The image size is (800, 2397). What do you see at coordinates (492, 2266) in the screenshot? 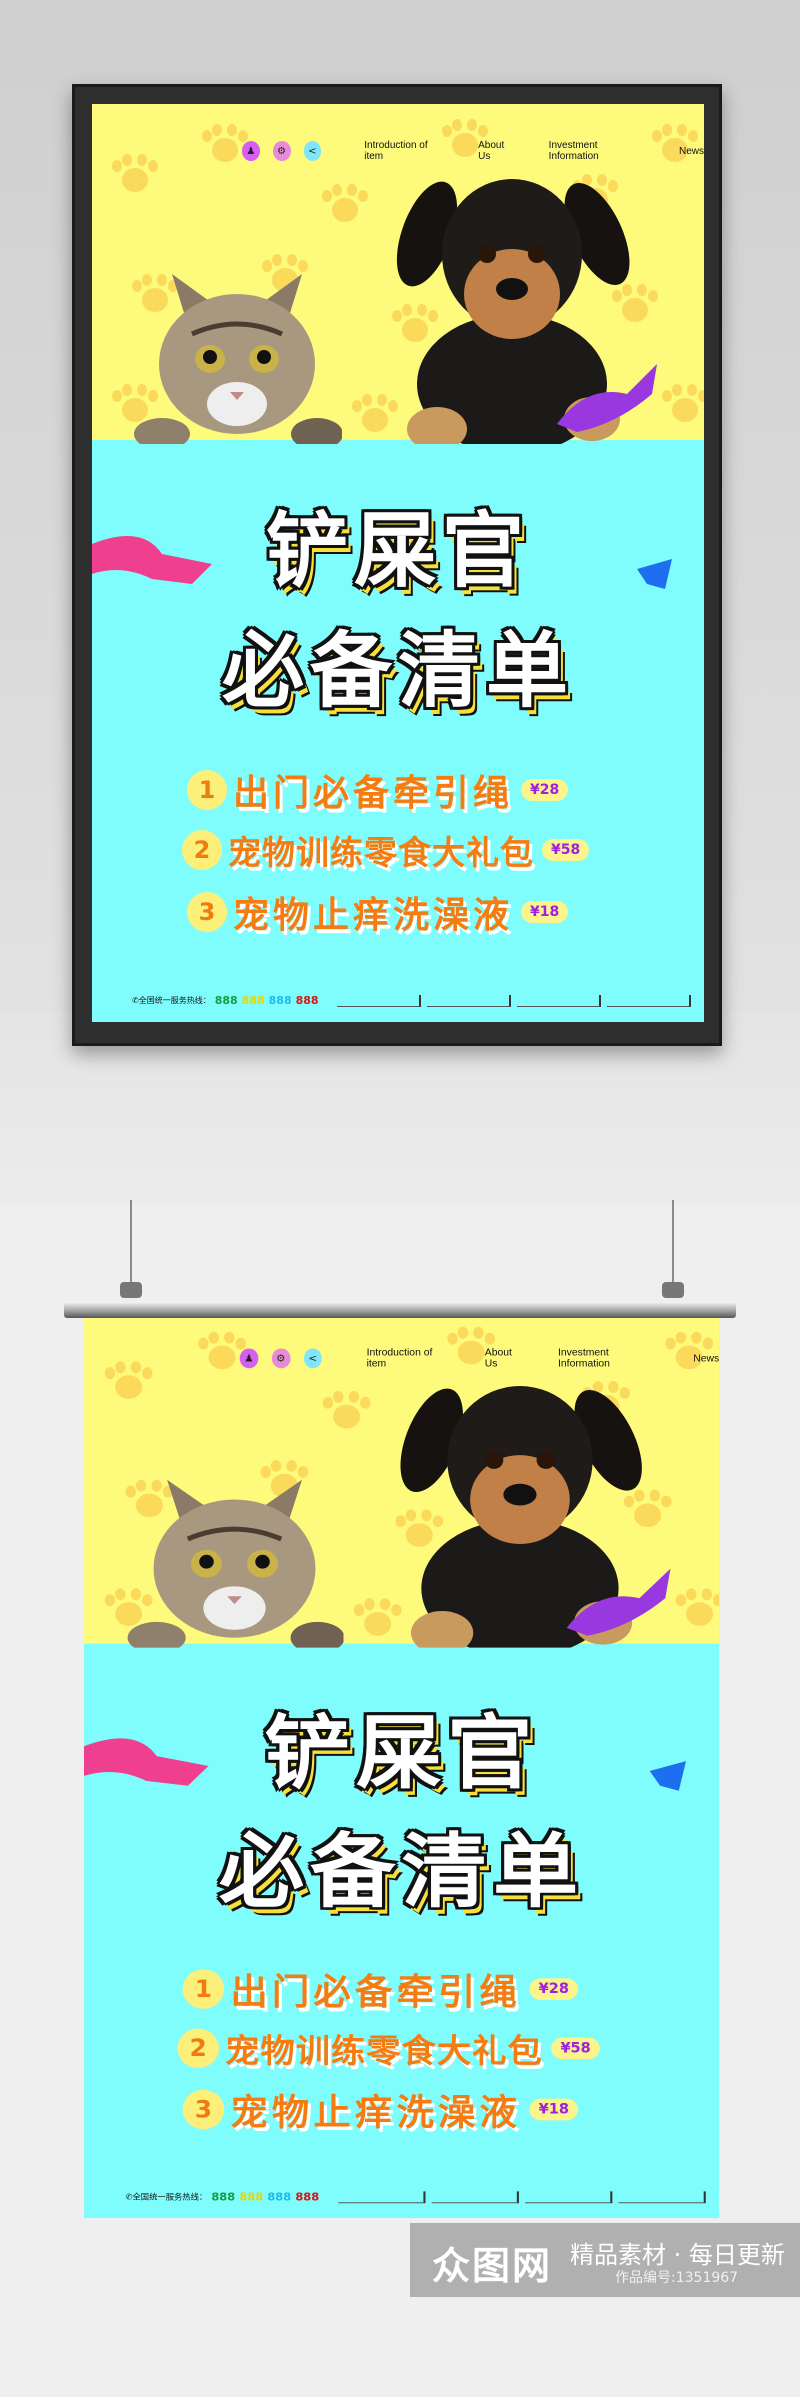
I see `watermark-logo: 众图网` at bounding box center [492, 2266].